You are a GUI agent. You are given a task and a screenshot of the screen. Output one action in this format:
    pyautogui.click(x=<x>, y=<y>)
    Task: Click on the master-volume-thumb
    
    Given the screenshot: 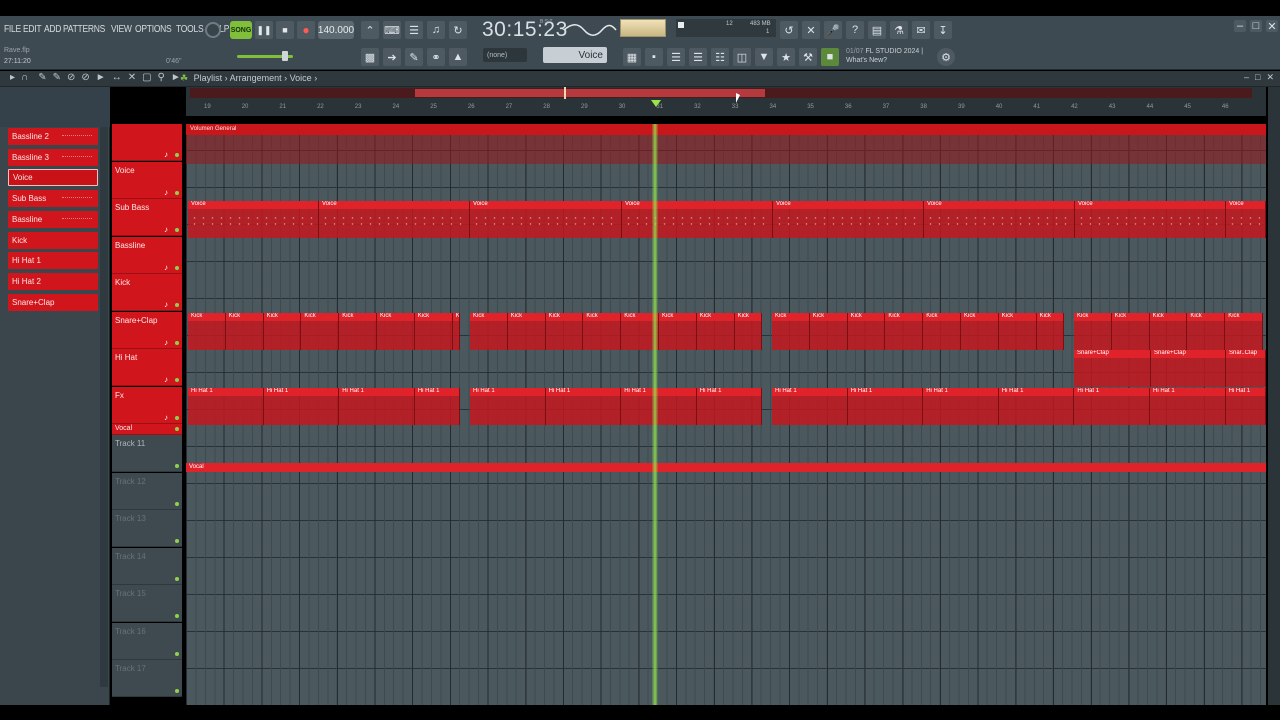 What is the action you would take?
    pyautogui.click(x=285, y=56)
    